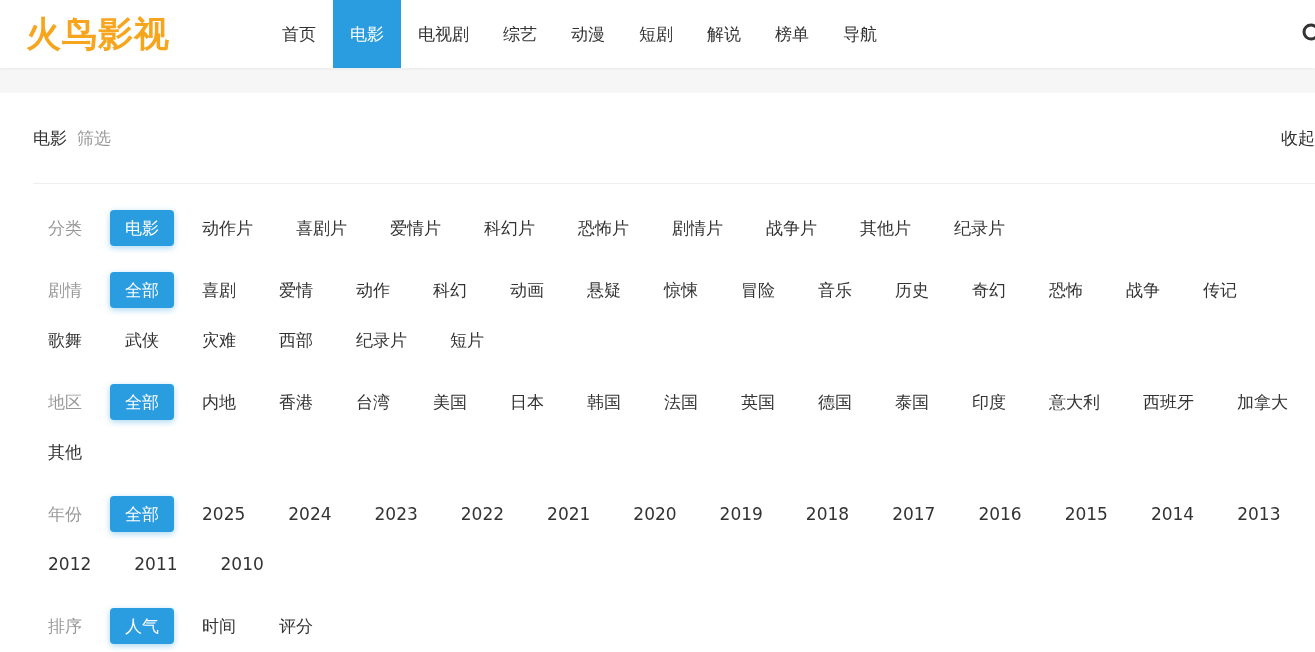 The height and width of the screenshot is (652, 1315). I want to click on filter-option: 历史, so click(912, 290).